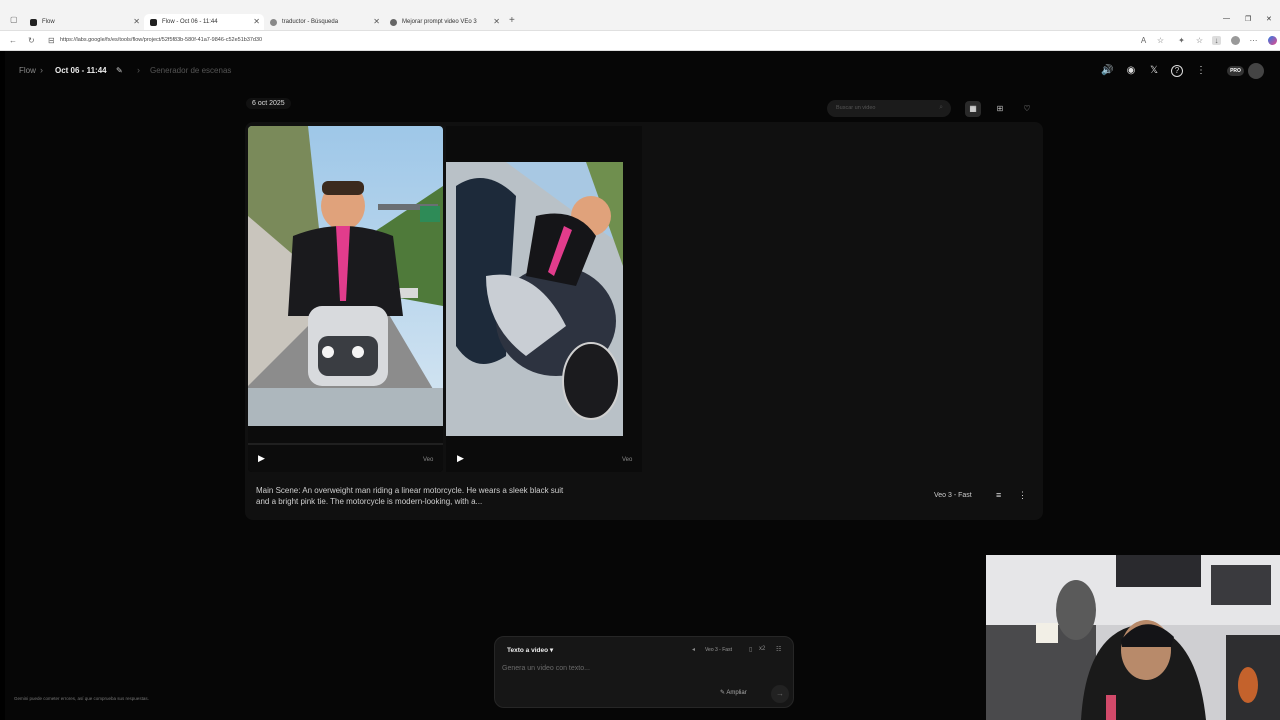  What do you see at coordinates (439, 22) in the screenshot?
I see `tab-title: Mejorar prompt video VEo 3` at bounding box center [439, 22].